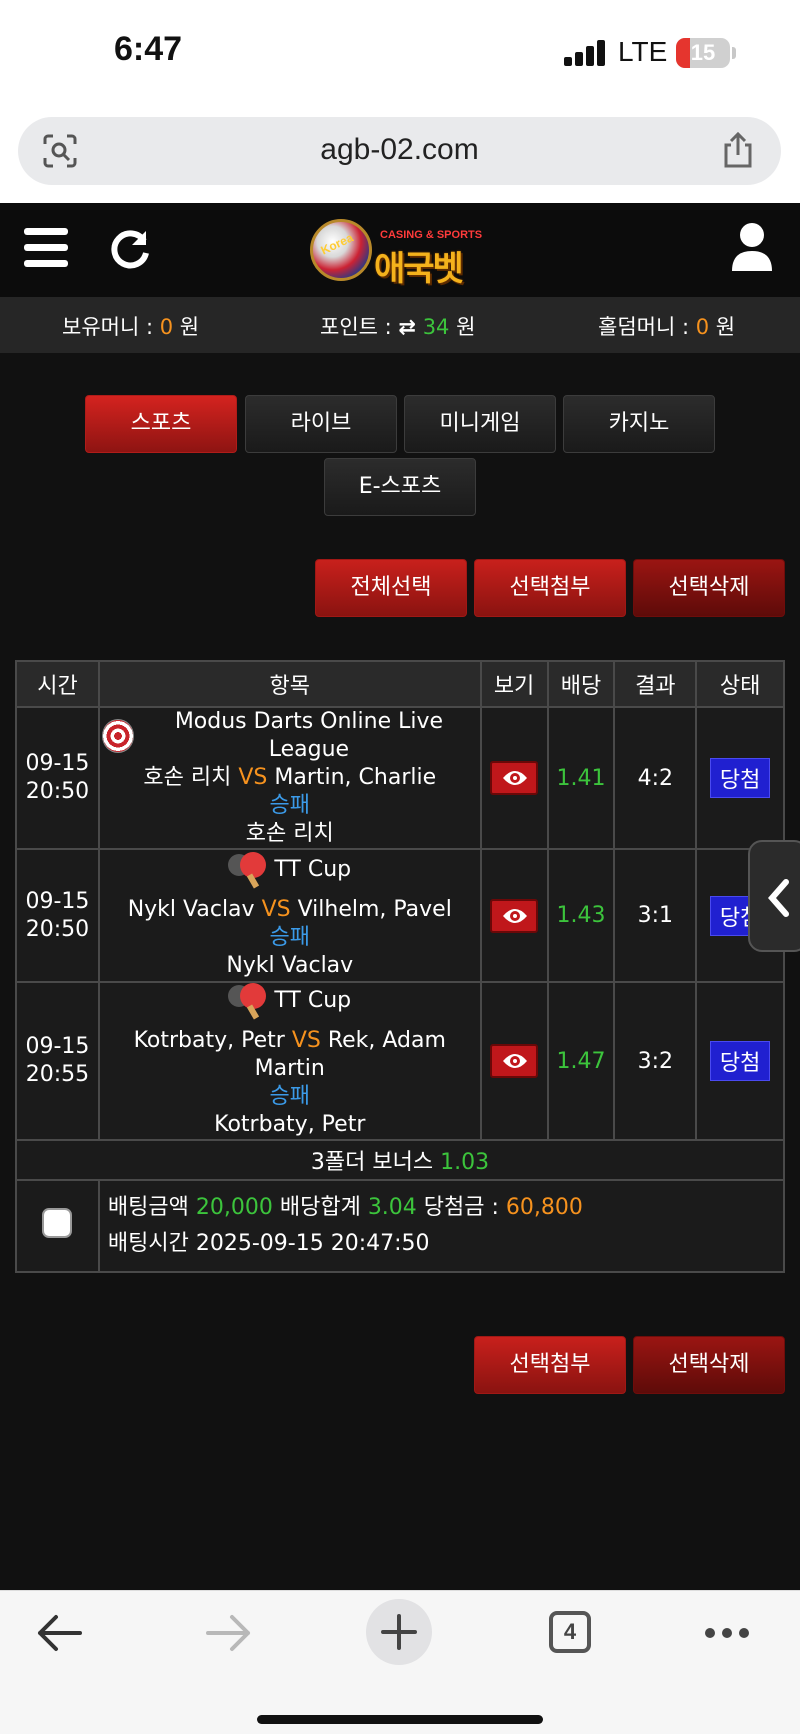  What do you see at coordinates (702, 327) in the screenshot?
I see `holdem-value: 0` at bounding box center [702, 327].